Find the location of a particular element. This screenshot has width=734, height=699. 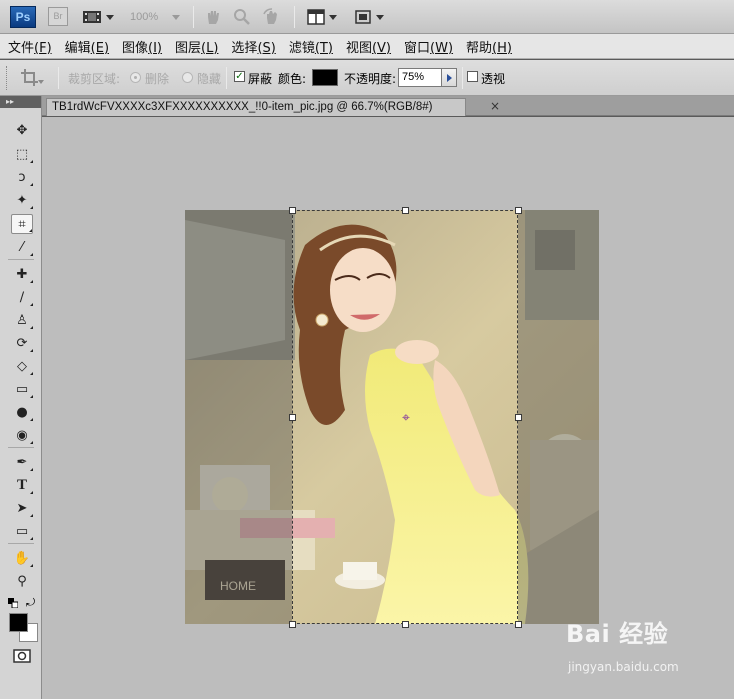

eyedropper-tool-button: ⁄ is located at coordinates (22, 247).